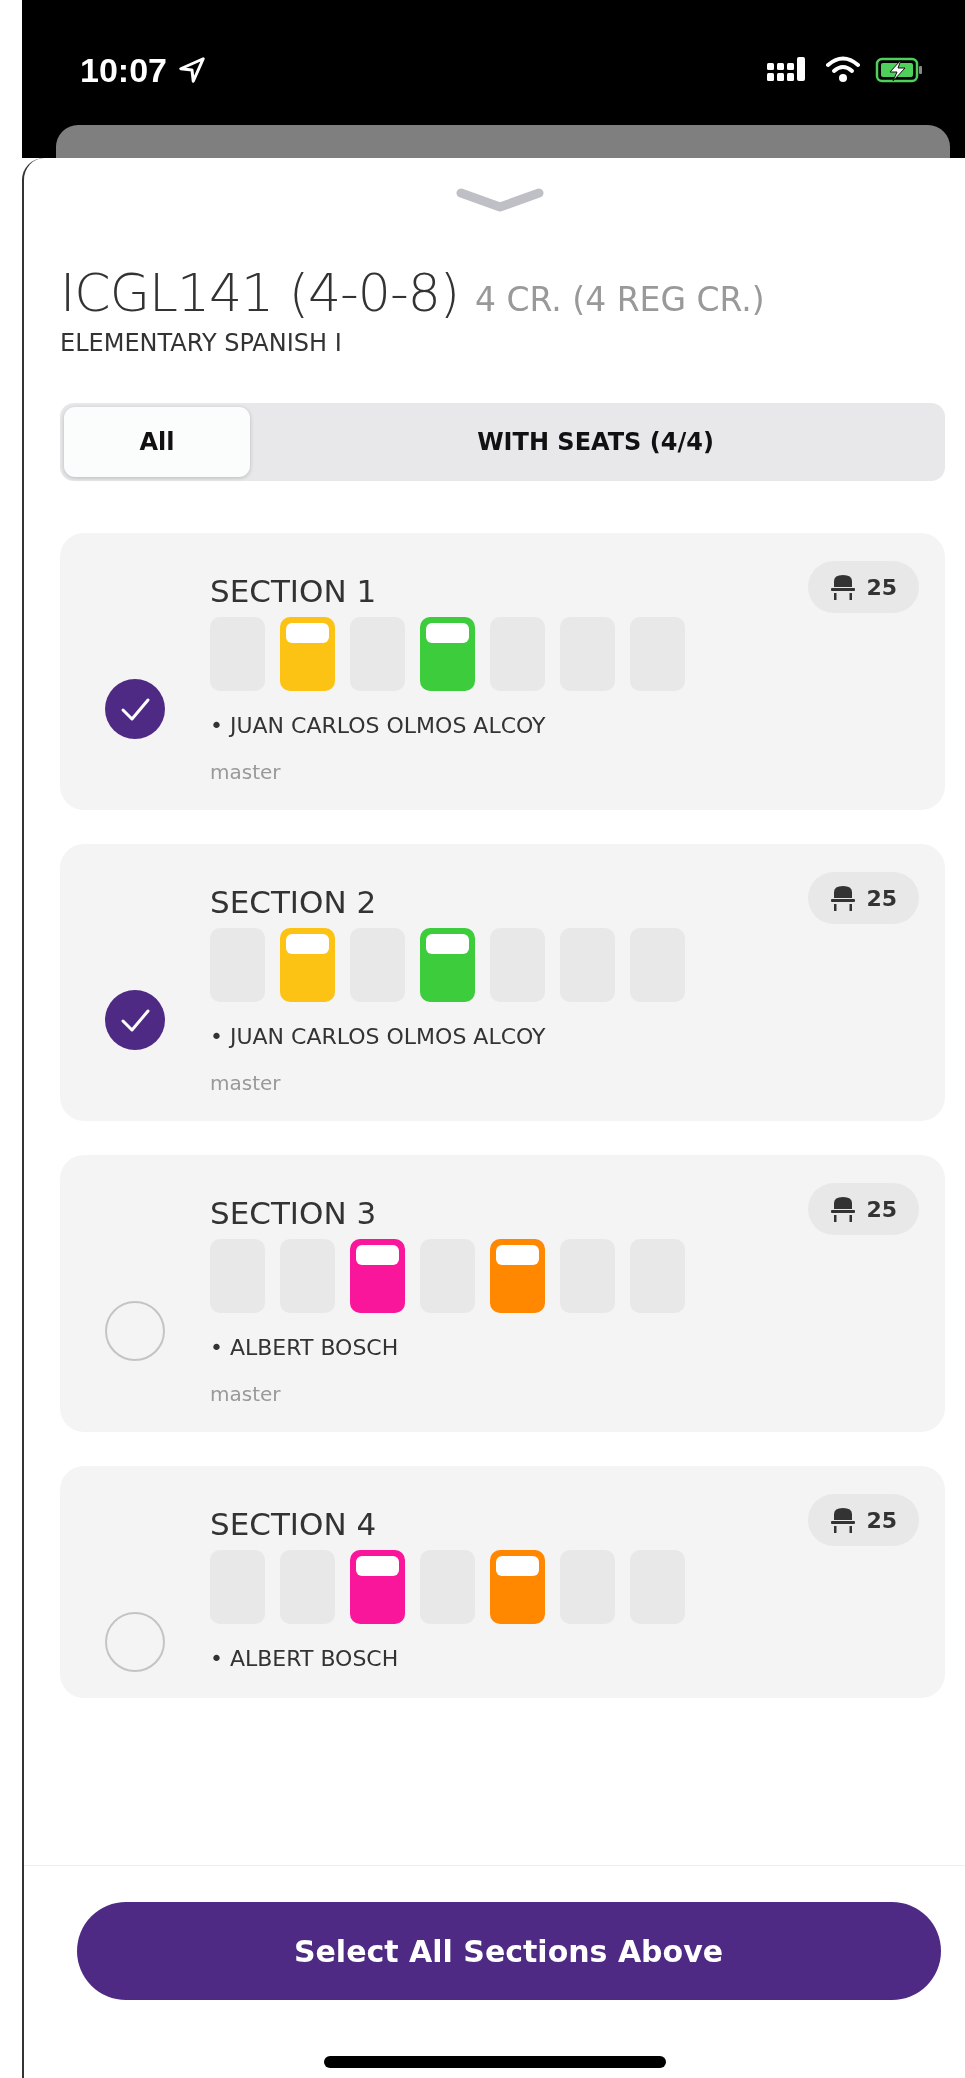  I want to click on section-card: SECTION 4 25 • ALBERT BOSCH, so click(502, 1582).